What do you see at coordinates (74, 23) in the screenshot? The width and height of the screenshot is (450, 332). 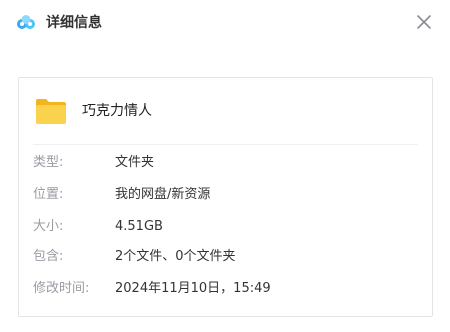 I see `dialog-title: 详细信息` at bounding box center [74, 23].